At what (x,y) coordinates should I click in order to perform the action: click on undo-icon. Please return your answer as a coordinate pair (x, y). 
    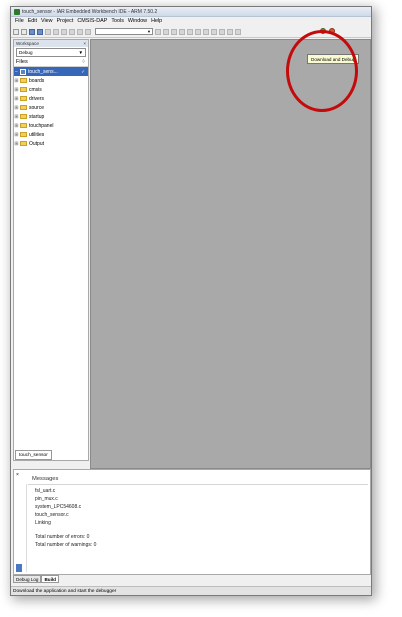
    Looking at the image, I should click on (80, 31).